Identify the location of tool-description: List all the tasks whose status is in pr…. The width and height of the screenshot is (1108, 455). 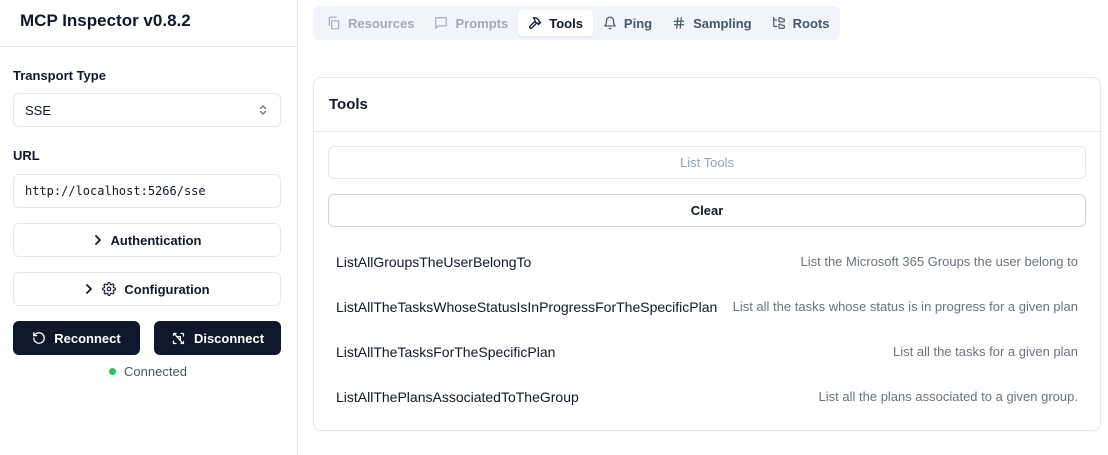
(905, 306).